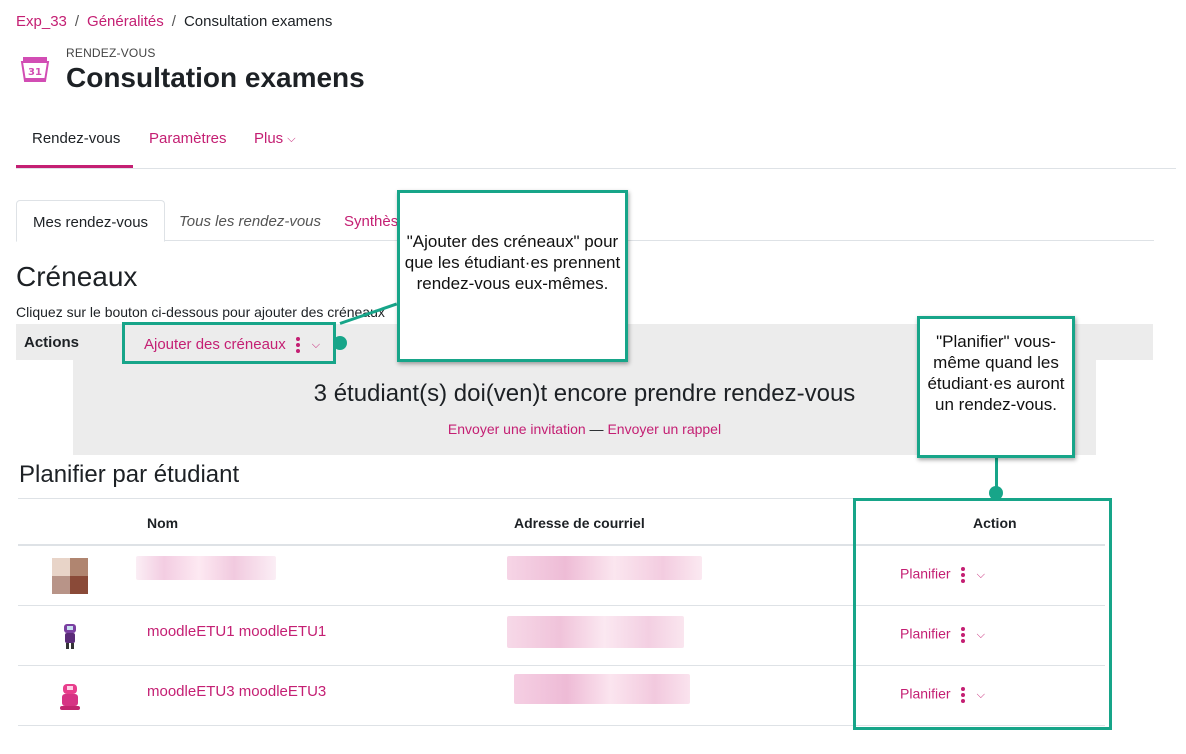 The width and height of the screenshot is (1186, 754). I want to click on schedule-heading: Planifier par étudiant, so click(129, 474).